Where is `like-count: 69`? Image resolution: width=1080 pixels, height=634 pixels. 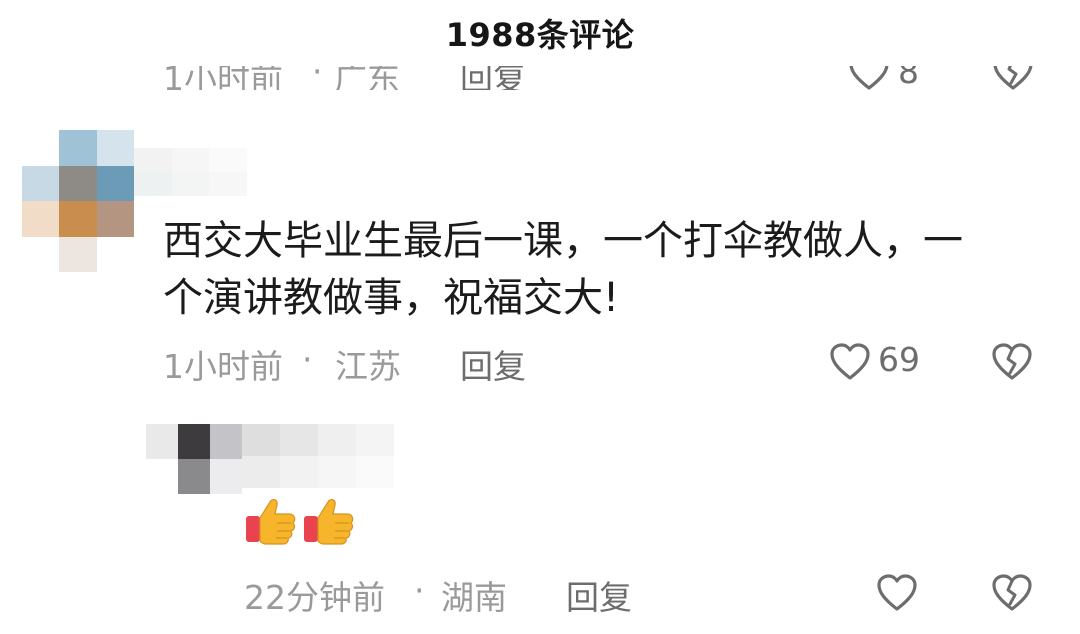 like-count: 69 is located at coordinates (899, 359).